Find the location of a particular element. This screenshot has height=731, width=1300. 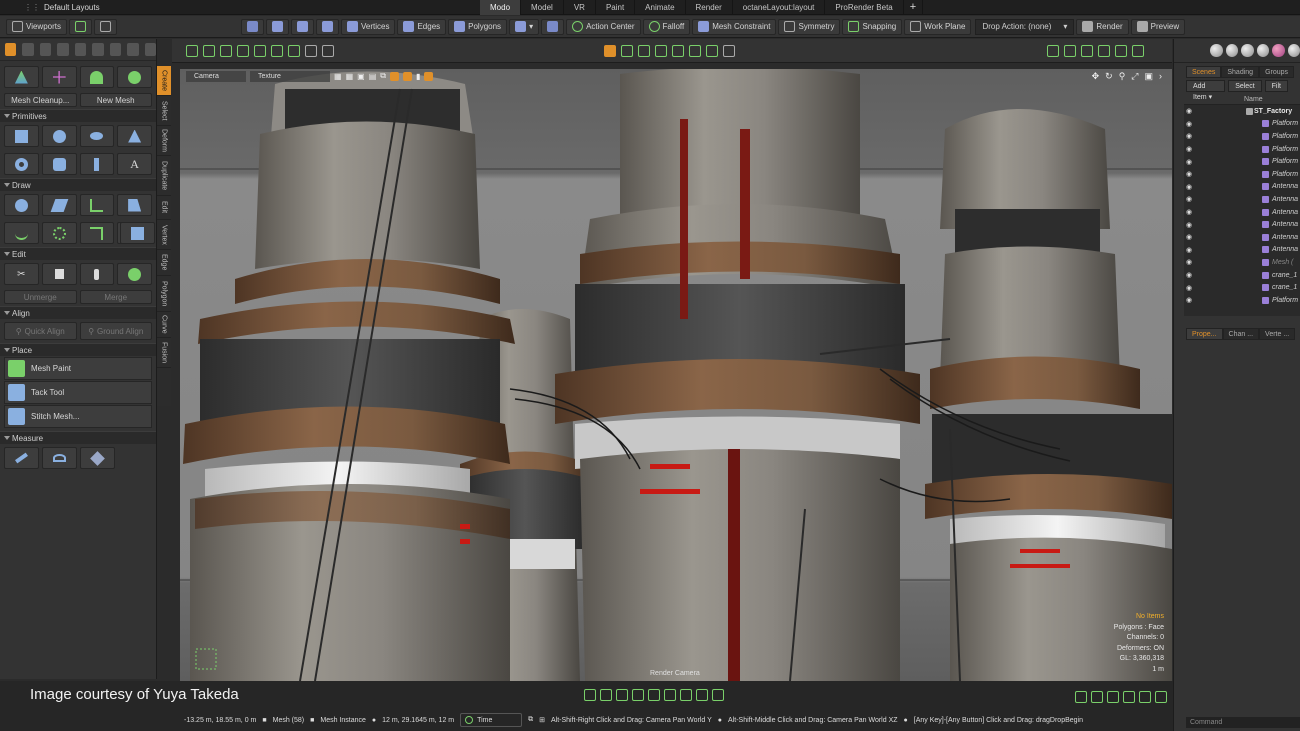

graph-icon: ⊞ is located at coordinates (542, 720).